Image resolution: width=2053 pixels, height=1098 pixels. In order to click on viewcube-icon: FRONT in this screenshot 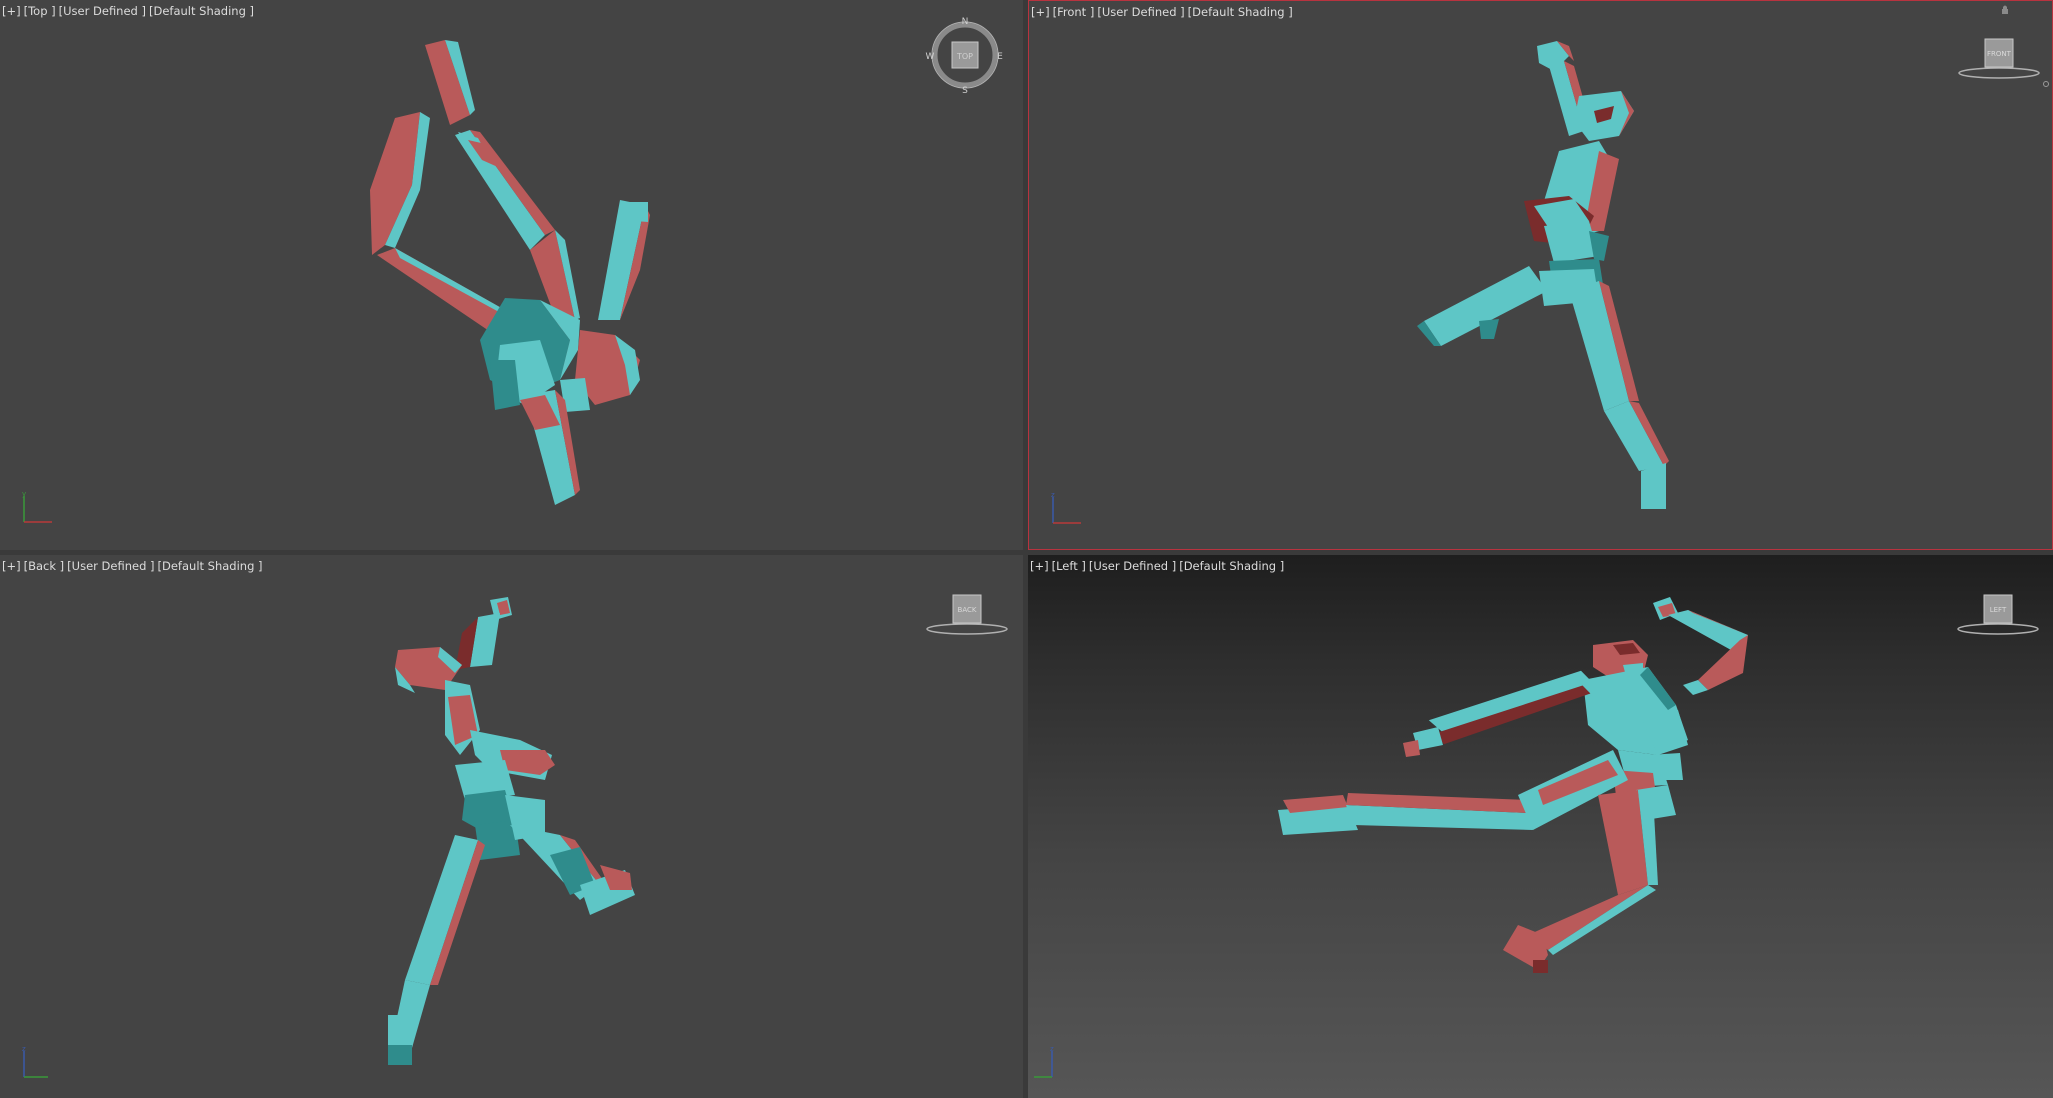, I will do `click(1999, 56)`.